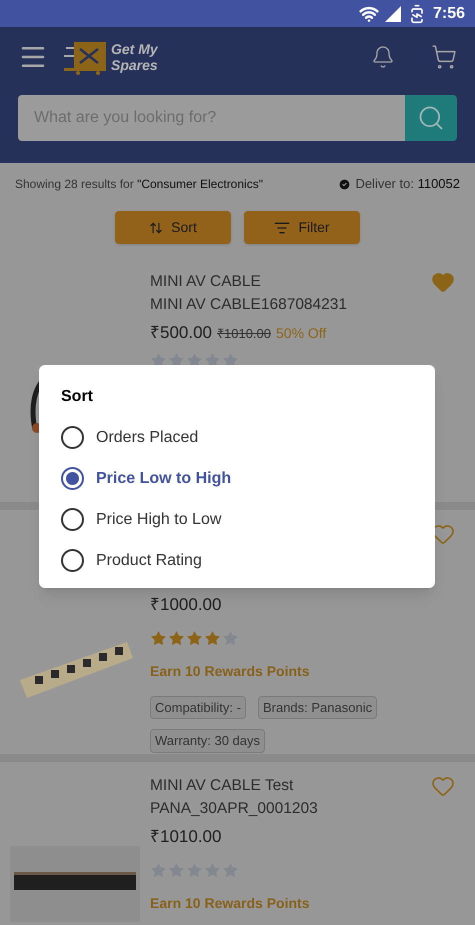 Image resolution: width=475 pixels, height=925 pixels. Describe the element at coordinates (139, 184) in the screenshot. I see `results-summary: Showing 28 results for "Consumer Electronics"` at that location.